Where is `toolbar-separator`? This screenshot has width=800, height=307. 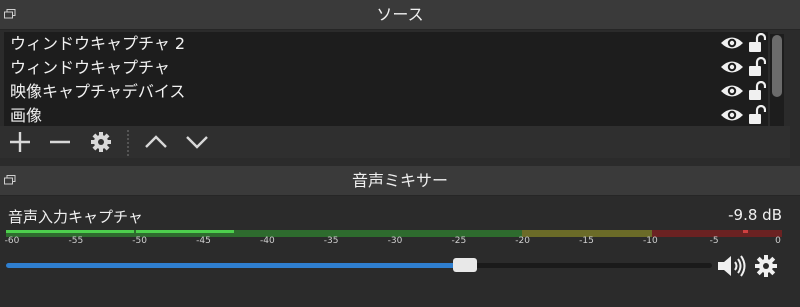 toolbar-separator is located at coordinates (128, 143).